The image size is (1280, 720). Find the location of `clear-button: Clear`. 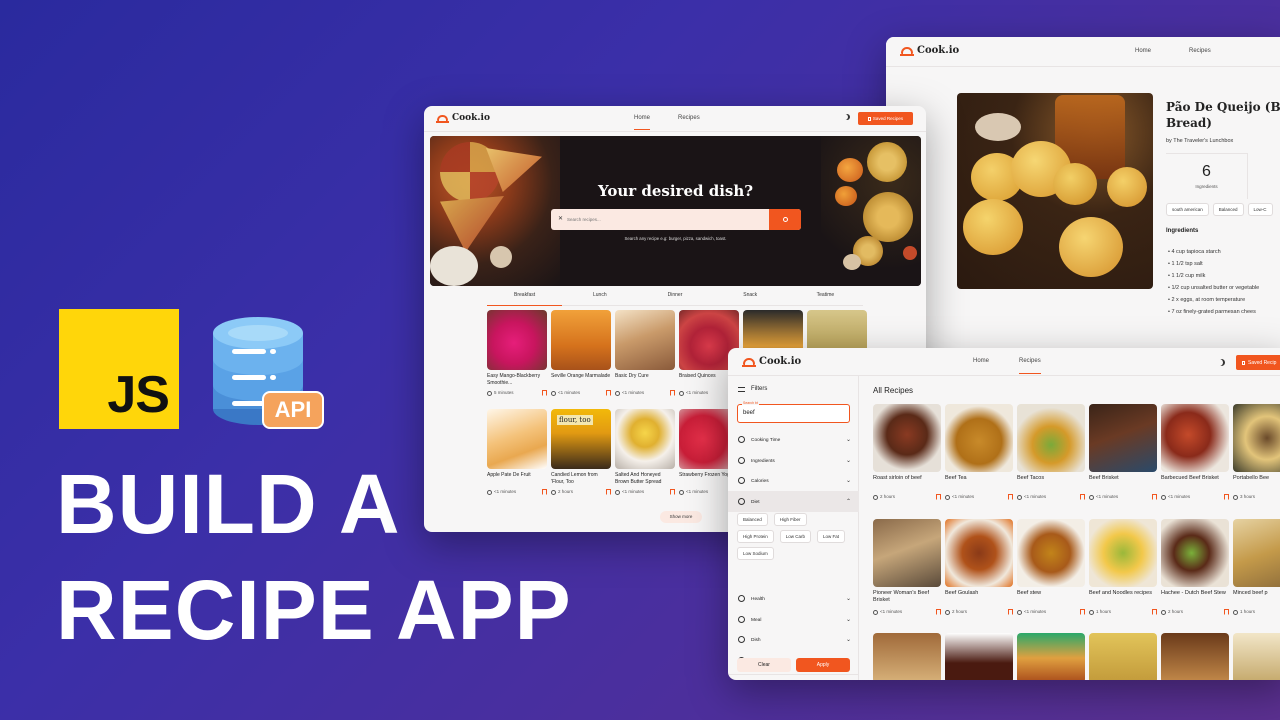

clear-button: Clear is located at coordinates (764, 665).